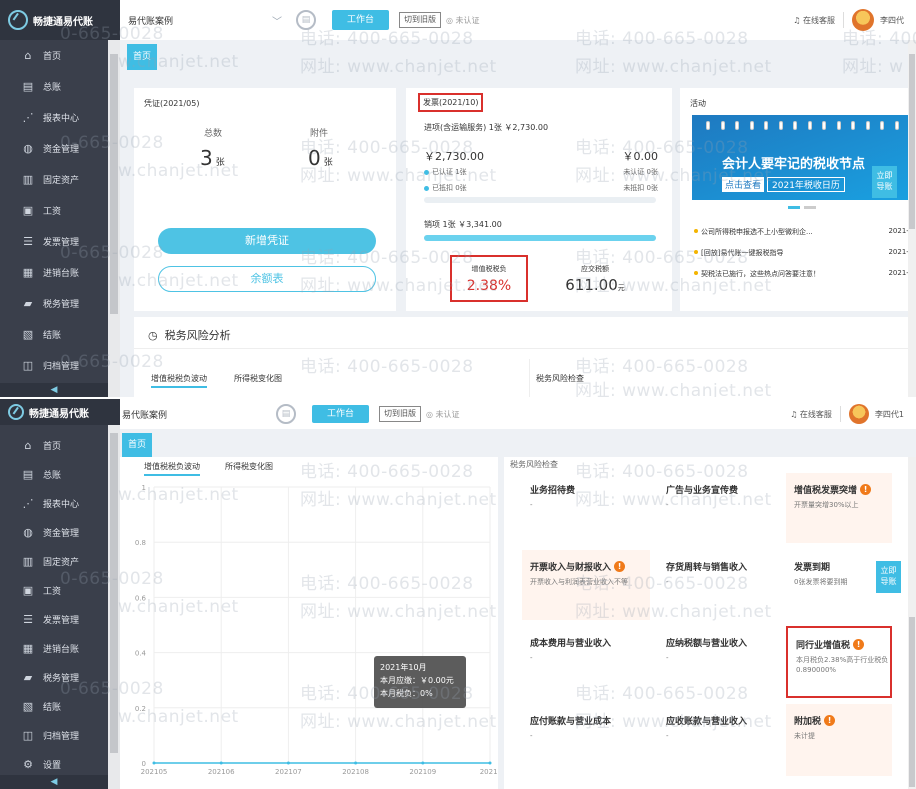 This screenshot has height=789, width=916. Describe the element at coordinates (451, 102) in the screenshot. I see `invoice-title: 发票(2021/10)` at that location.